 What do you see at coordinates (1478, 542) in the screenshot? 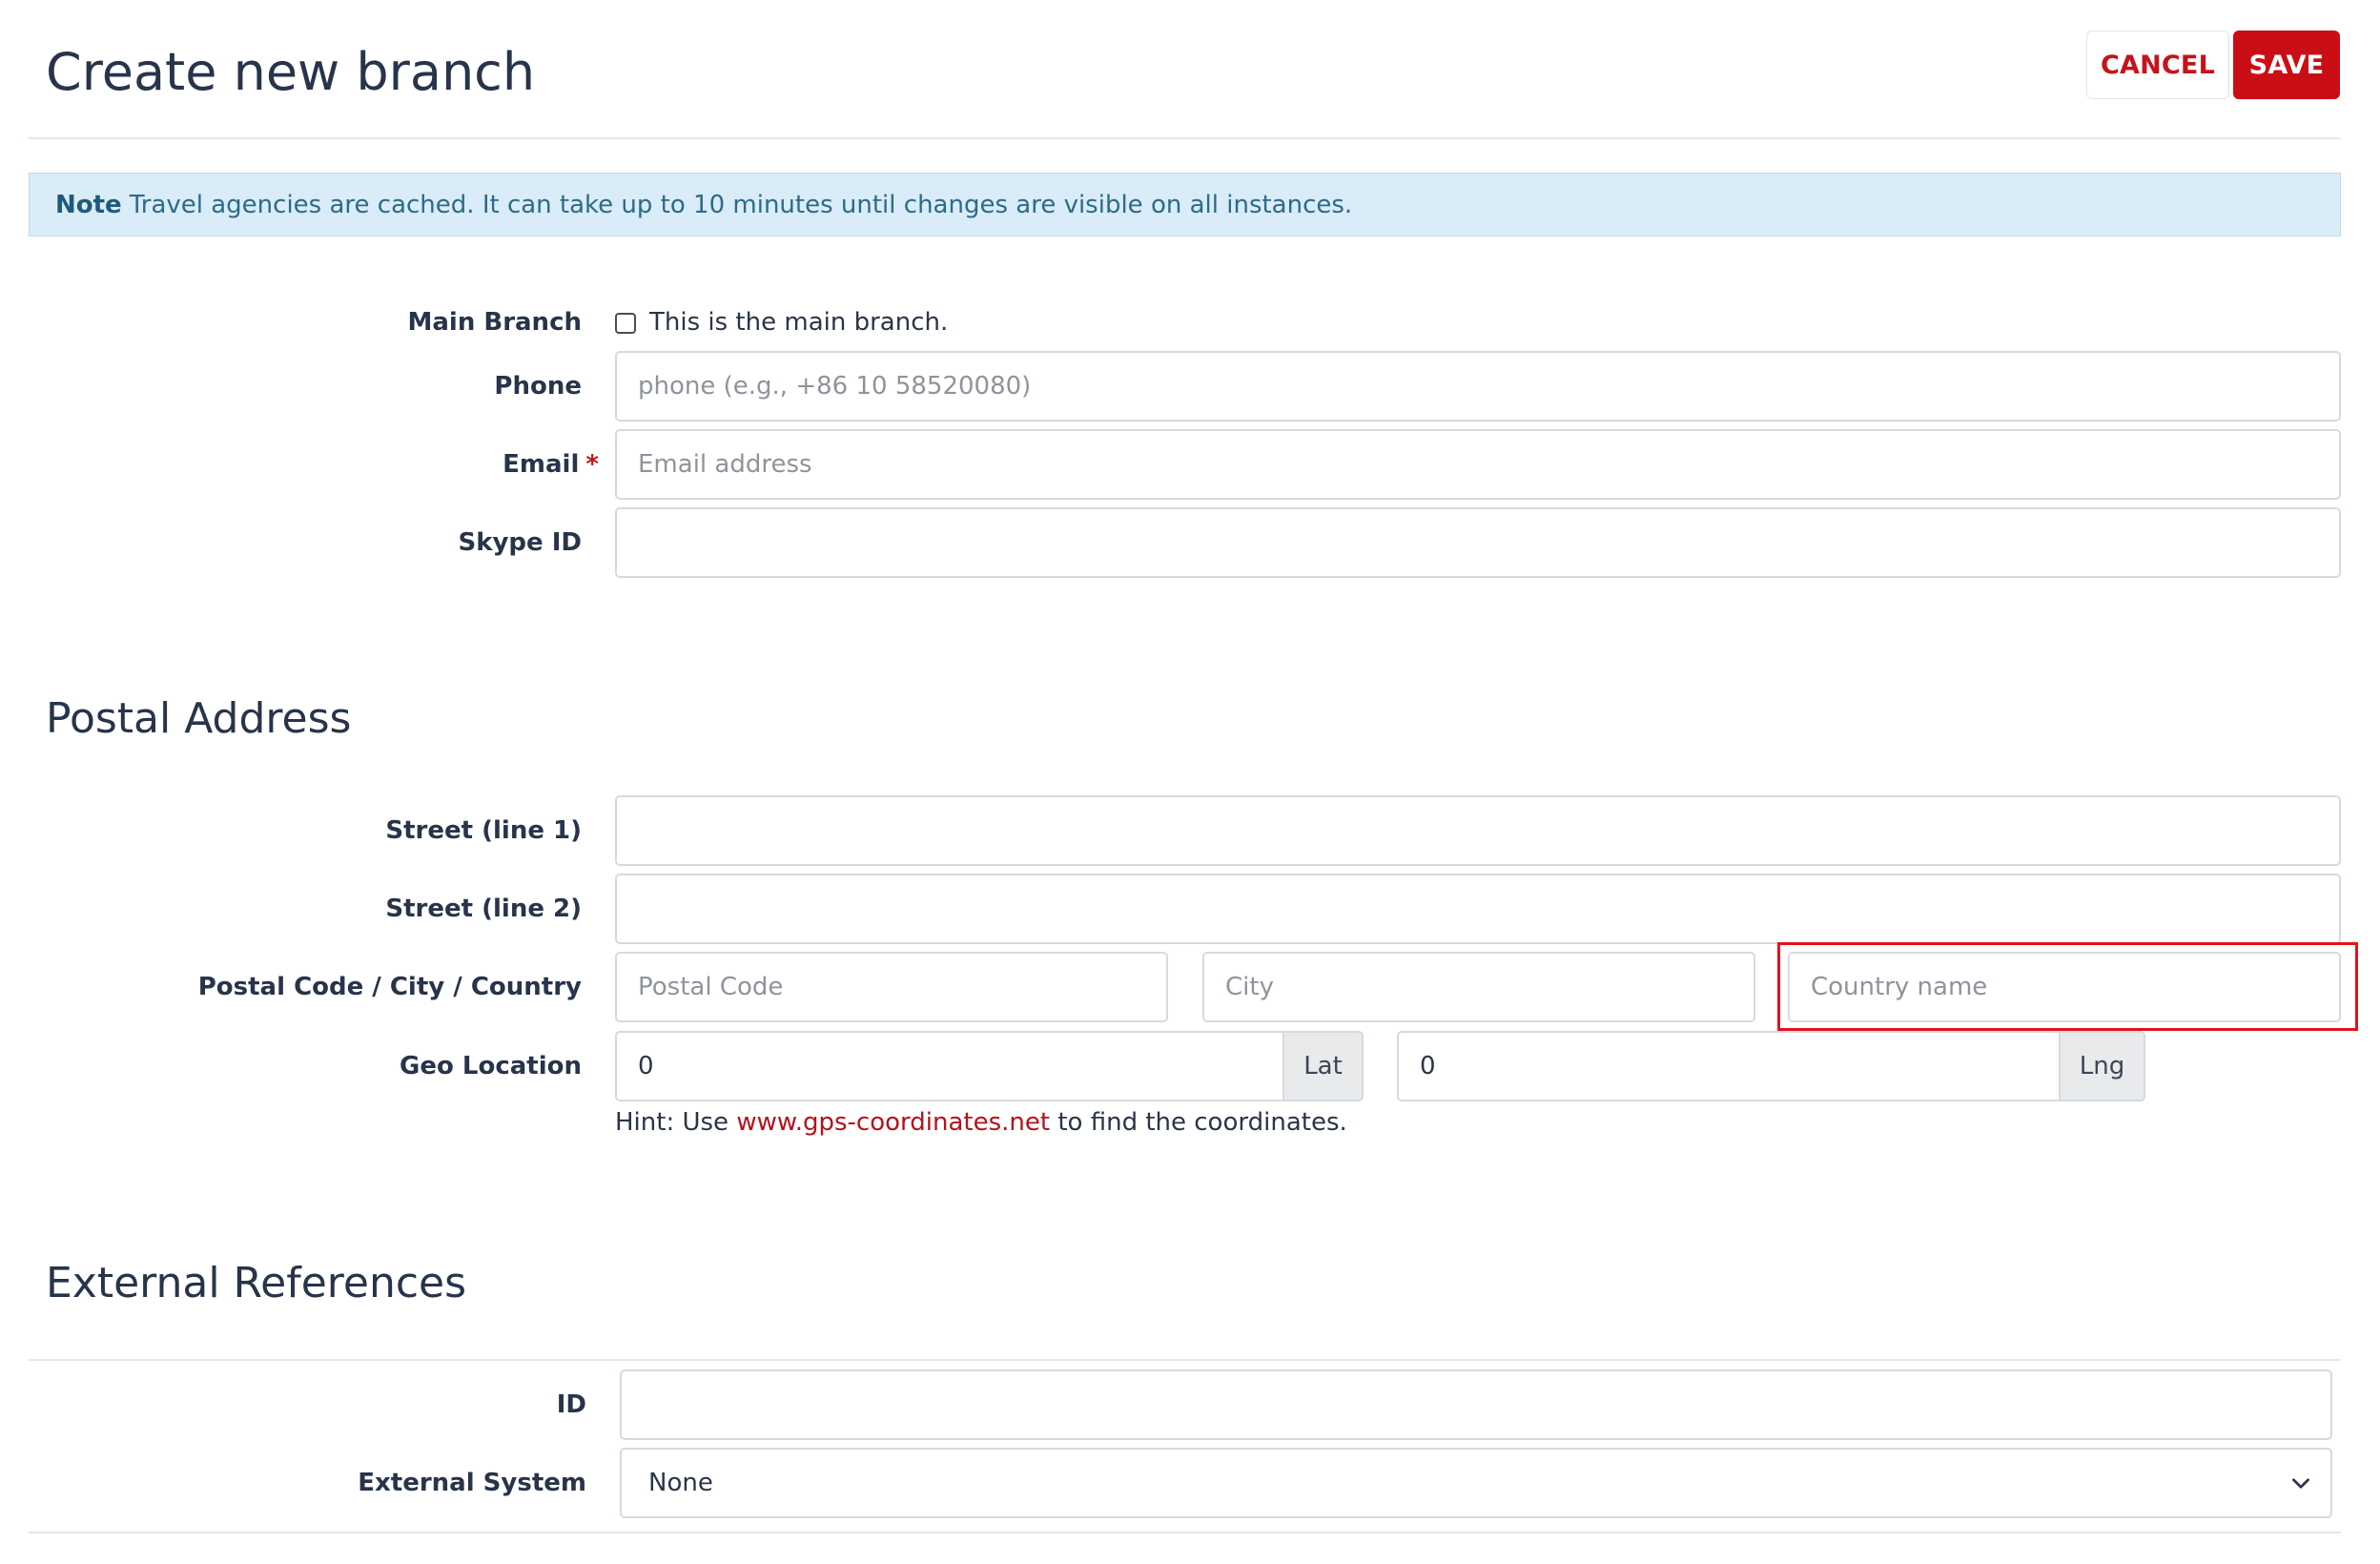
I see `skype-id-input` at bounding box center [1478, 542].